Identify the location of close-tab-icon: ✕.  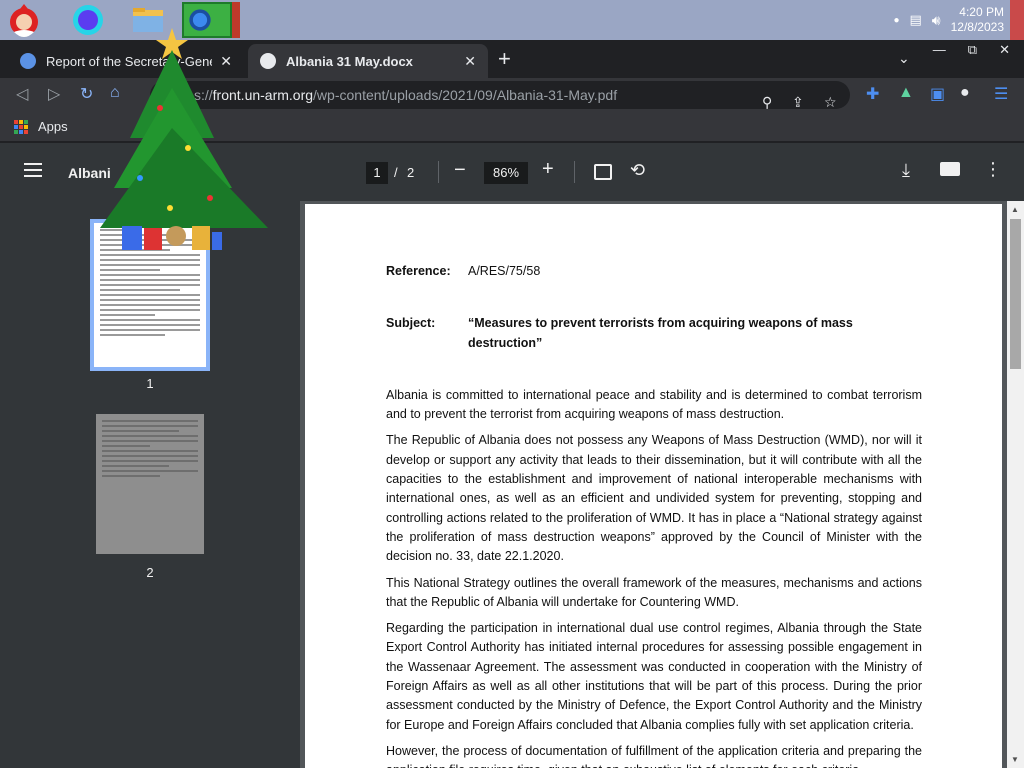
(470, 61).